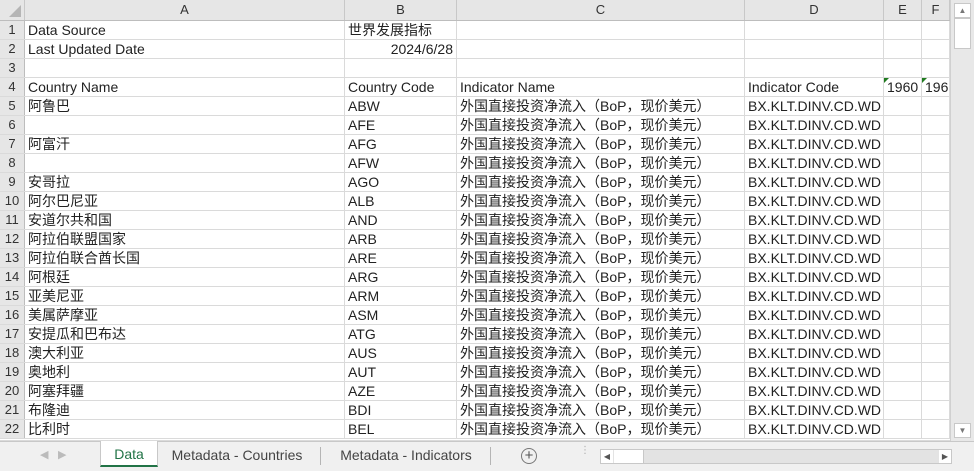 This screenshot has width=974, height=471. What do you see at coordinates (607, 456) in the screenshot?
I see `scroll-left-icon: ◀` at bounding box center [607, 456].